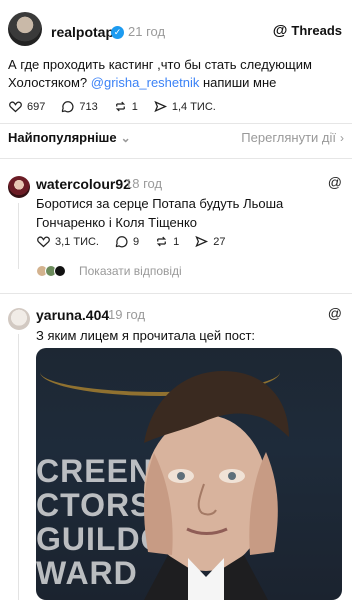 Image resolution: width=352 pixels, height=600 pixels. What do you see at coordinates (219, 241) in the screenshot?
I see `share-count: 27` at bounding box center [219, 241].